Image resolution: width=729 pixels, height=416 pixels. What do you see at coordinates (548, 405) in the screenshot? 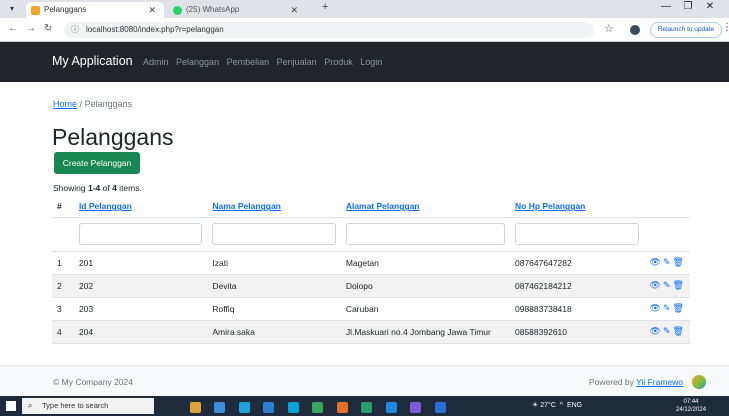
I see `weather-temp: 27°C` at bounding box center [548, 405].